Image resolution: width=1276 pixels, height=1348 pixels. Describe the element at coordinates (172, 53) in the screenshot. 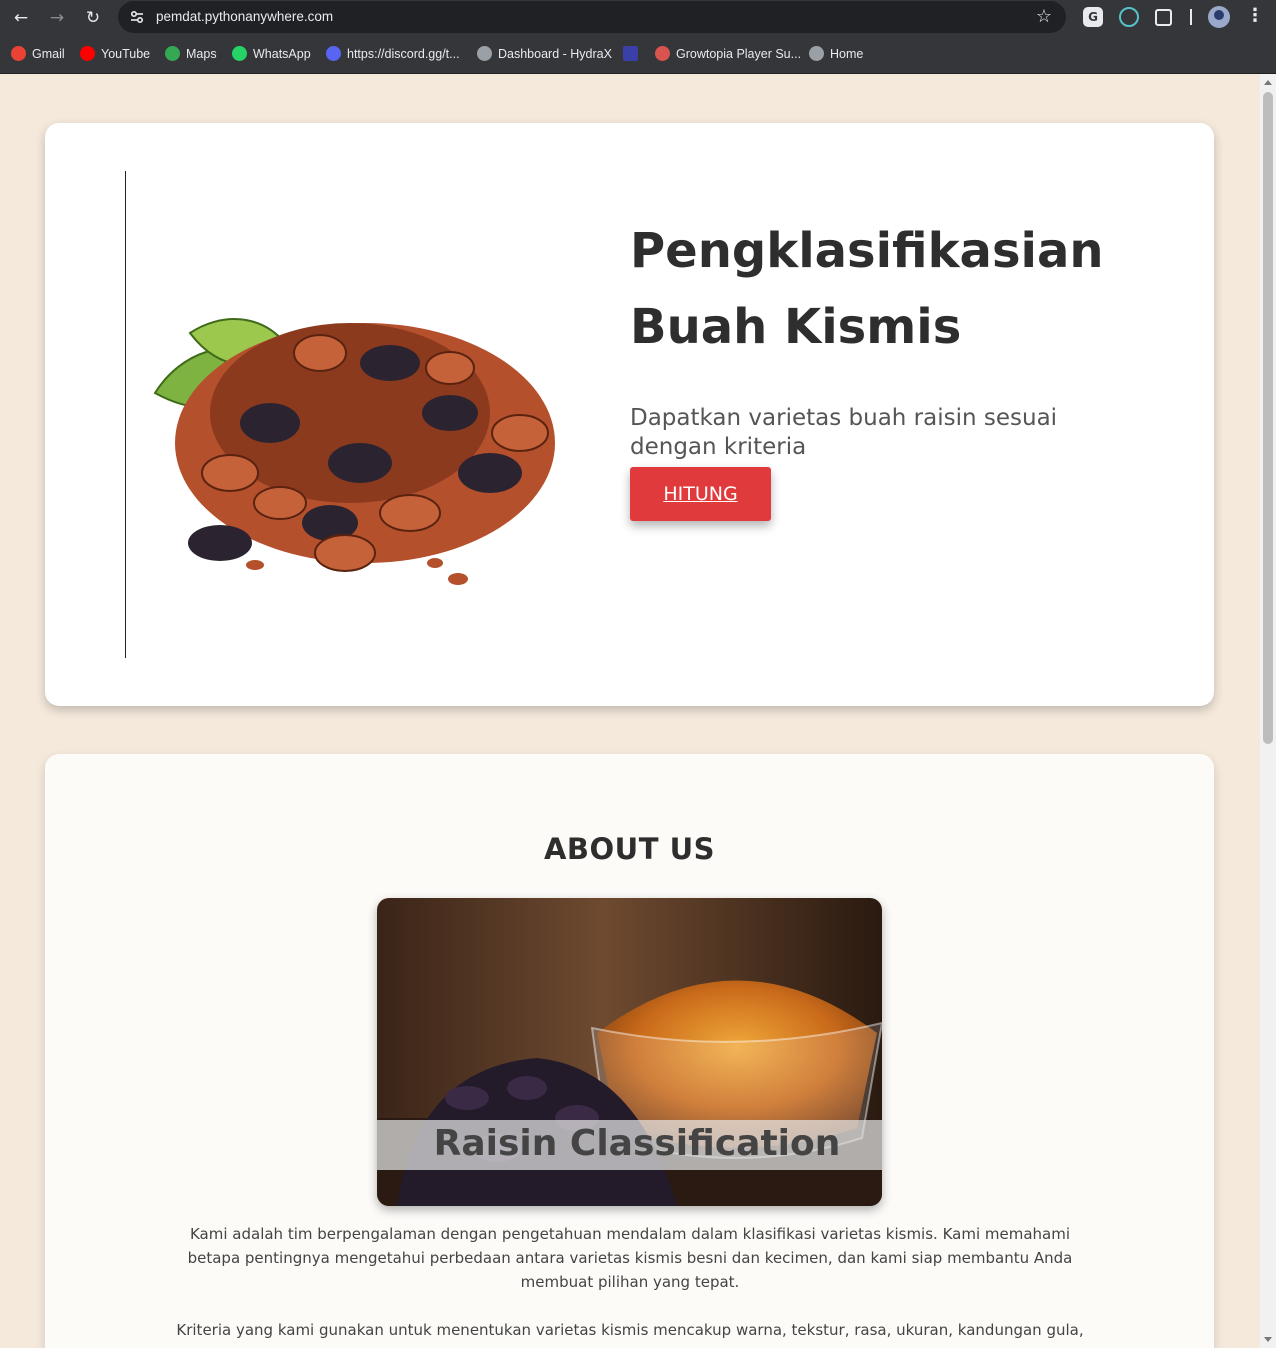

I see `maps-pin-icon` at that location.